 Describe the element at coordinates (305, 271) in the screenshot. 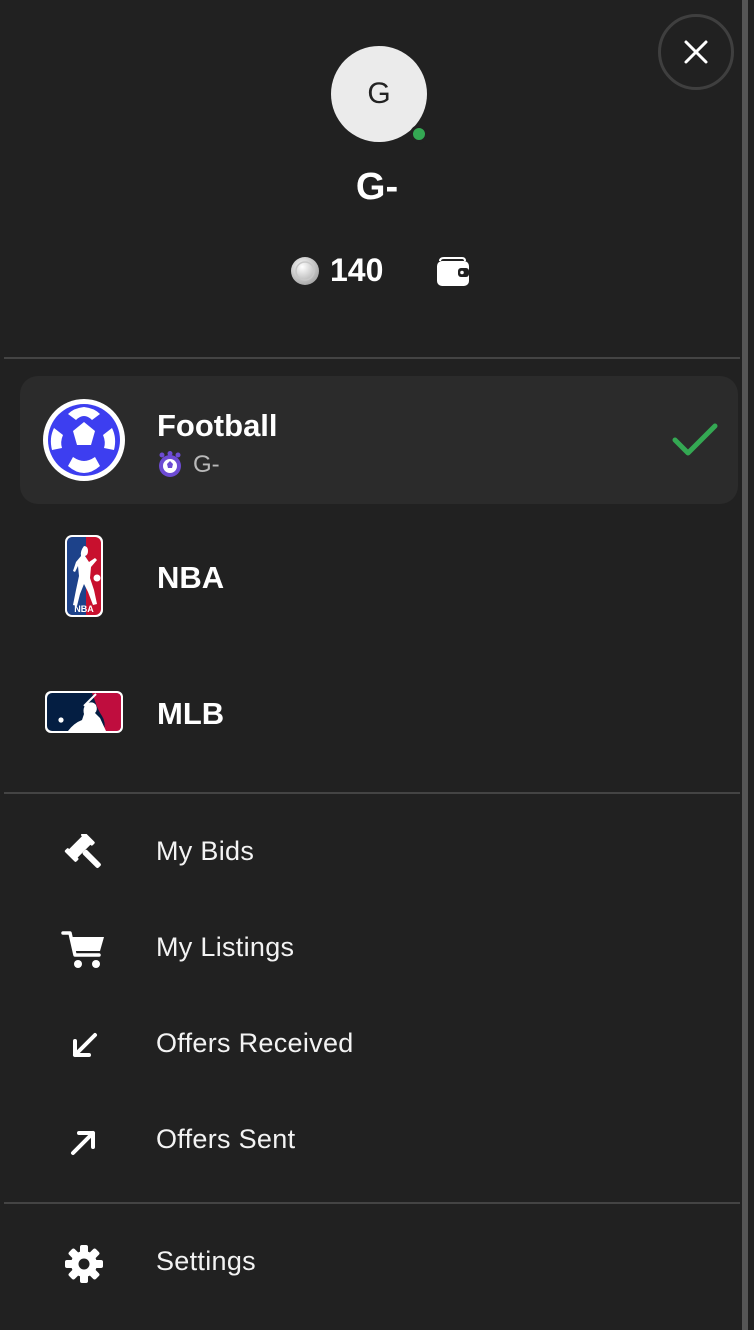

I see `coin-icon` at that location.